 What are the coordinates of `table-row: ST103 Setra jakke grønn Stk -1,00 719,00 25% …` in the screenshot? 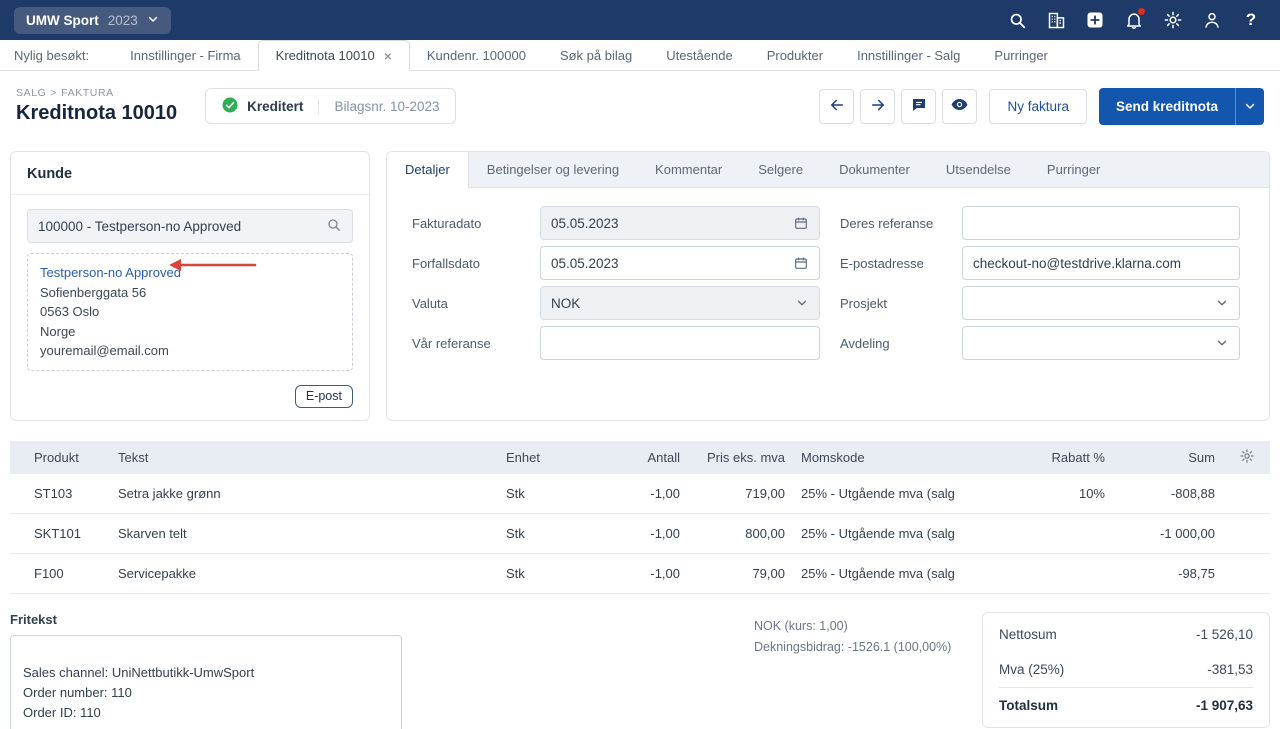 It's located at (640, 493).